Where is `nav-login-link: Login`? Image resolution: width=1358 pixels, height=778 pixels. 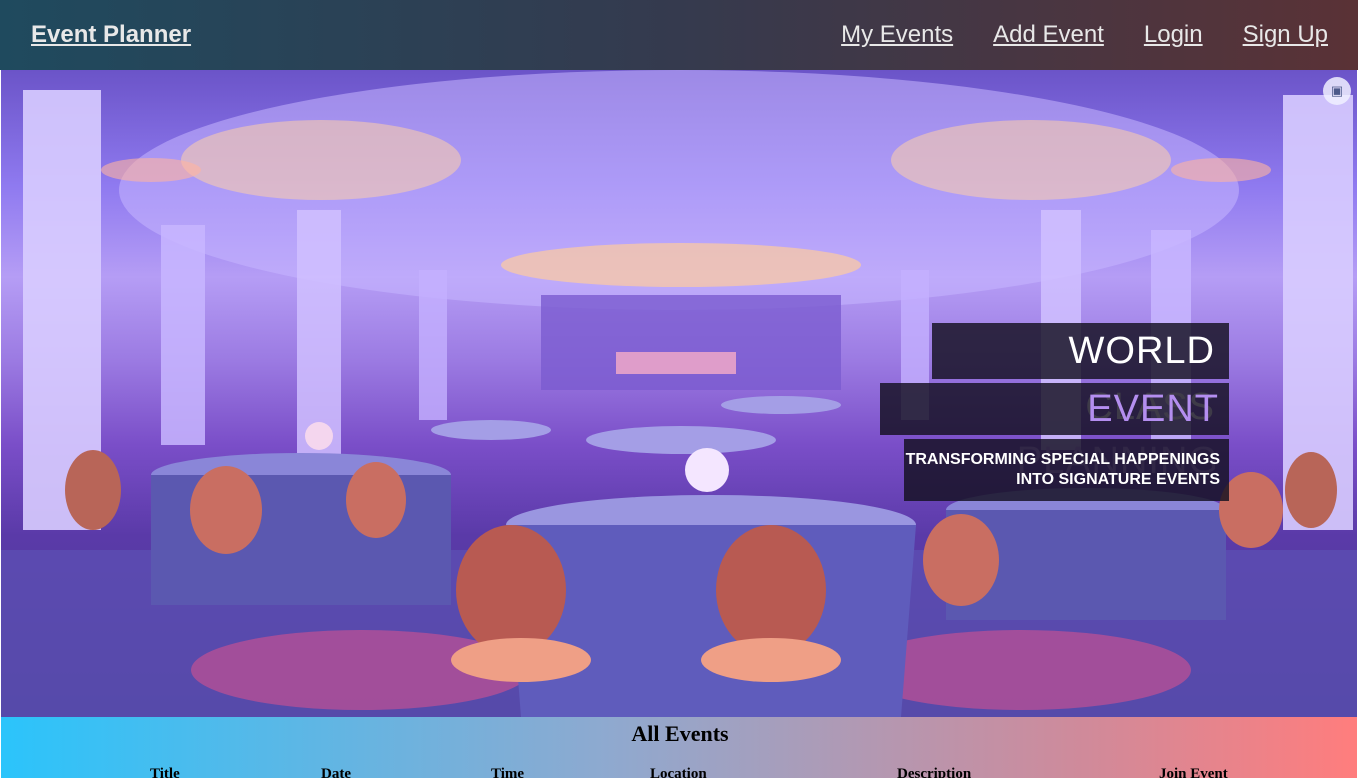
nav-login-link: Login is located at coordinates (1173, 35).